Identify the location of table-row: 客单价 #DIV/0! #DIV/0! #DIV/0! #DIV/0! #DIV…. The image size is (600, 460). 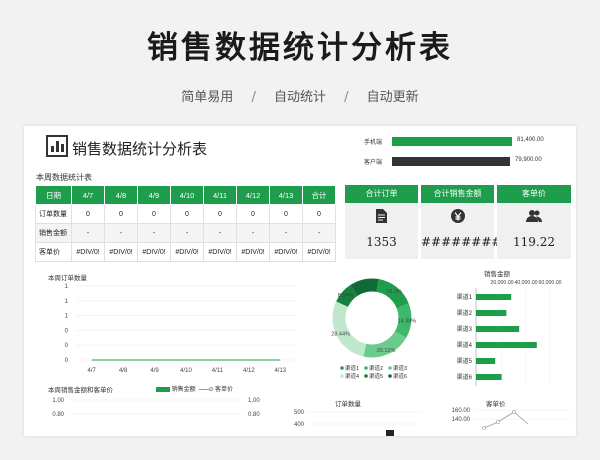
(185, 252).